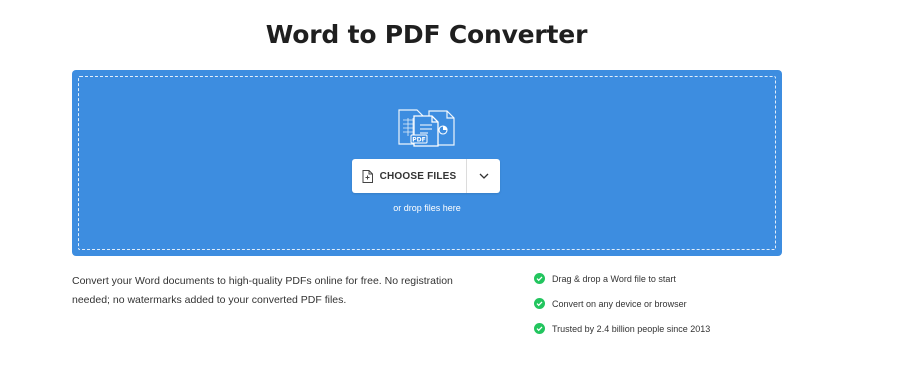 This screenshot has width=900, height=392. Describe the element at coordinates (619, 303) in the screenshot. I see `feature-text: Convert on any device or browser` at that location.